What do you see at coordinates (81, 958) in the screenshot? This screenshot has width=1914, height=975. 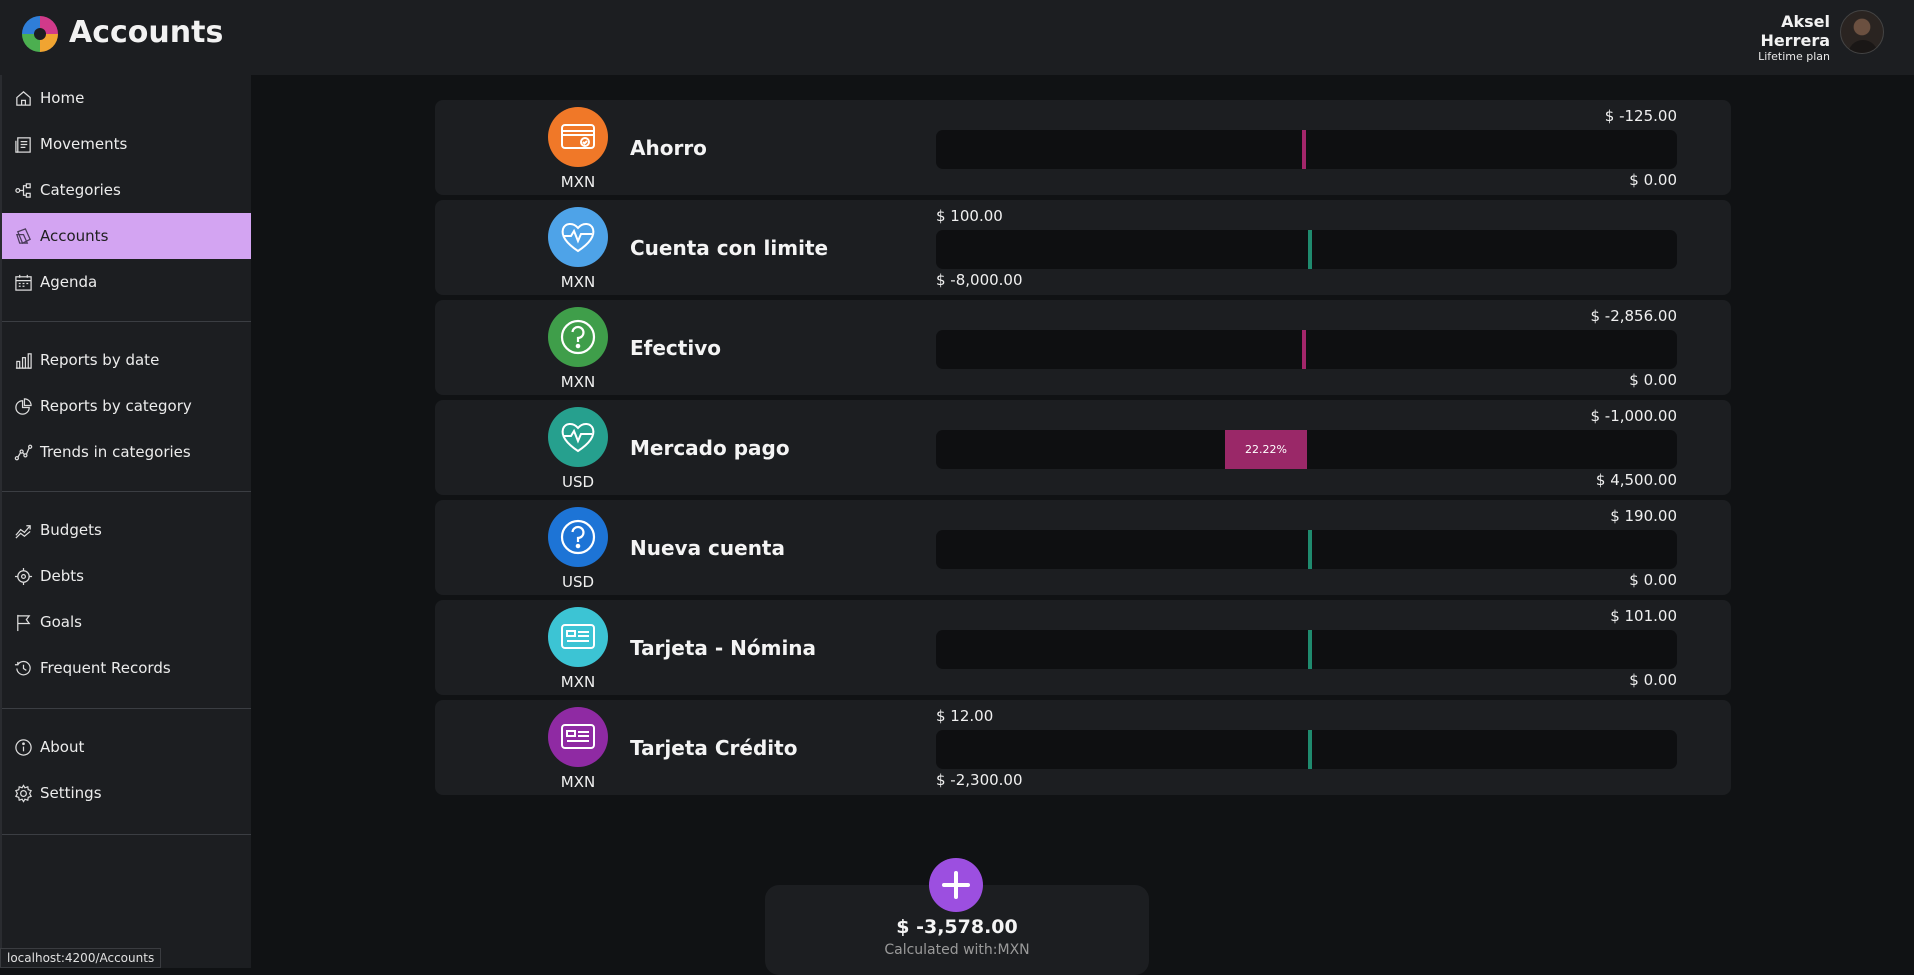 I see `status-url: localhost:4200/Accounts` at bounding box center [81, 958].